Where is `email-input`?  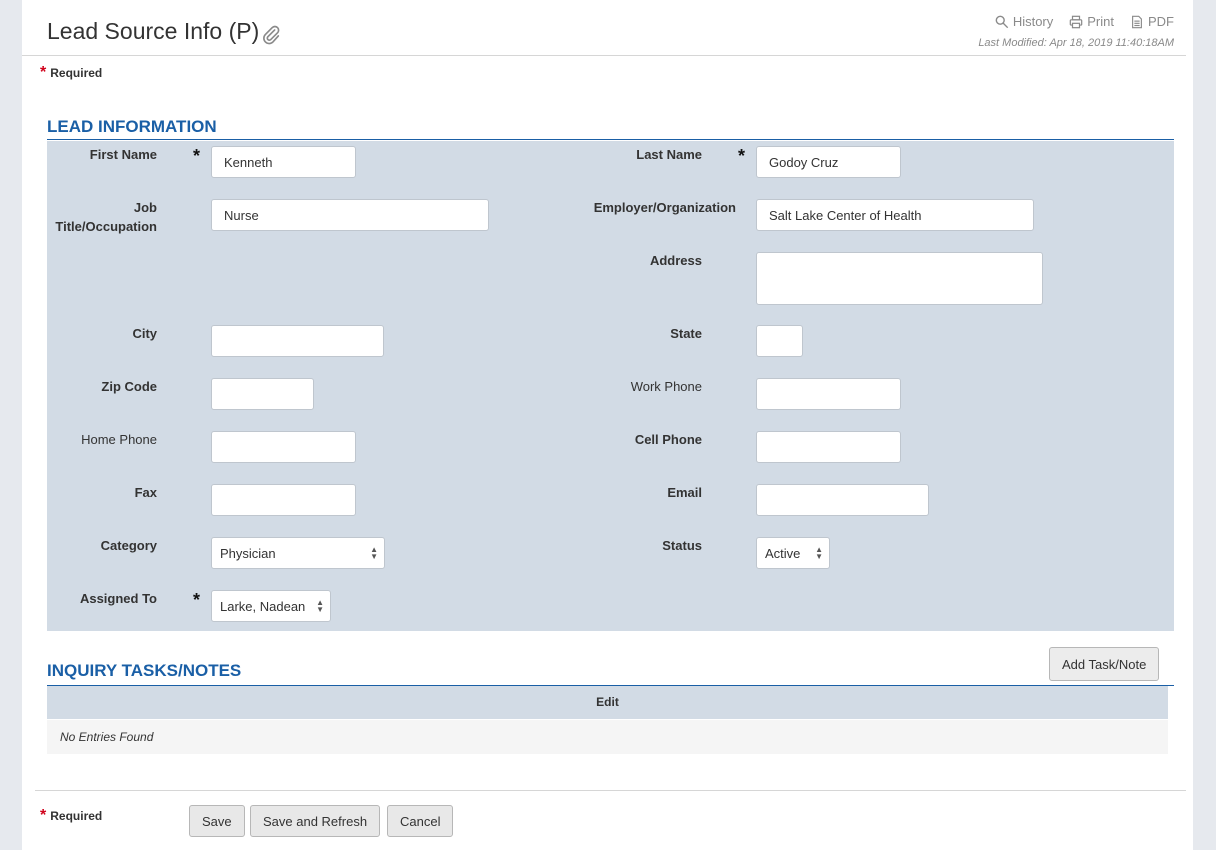 email-input is located at coordinates (842, 500).